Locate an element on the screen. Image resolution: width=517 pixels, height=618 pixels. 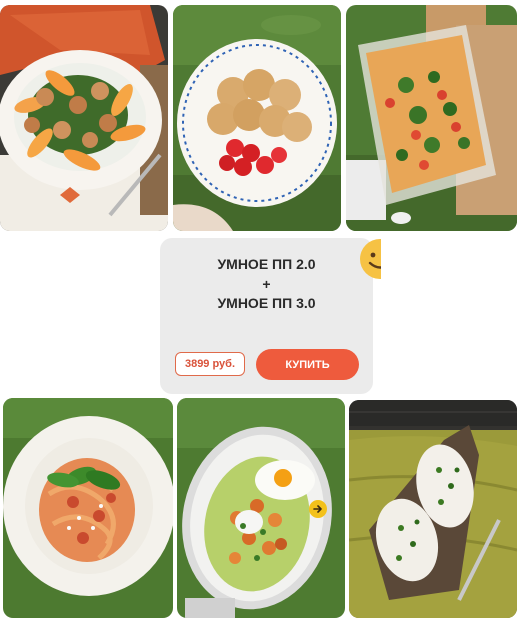
food-photo-shrimp-salad is located at coordinates (84, 118).